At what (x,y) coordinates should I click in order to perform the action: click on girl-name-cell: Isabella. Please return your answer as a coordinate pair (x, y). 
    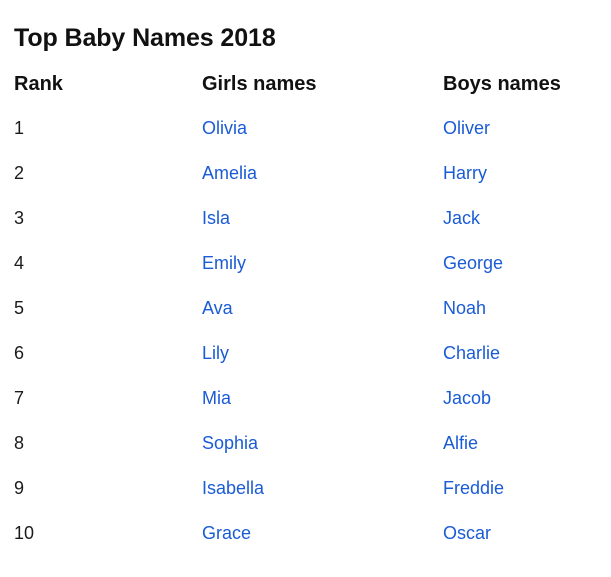
    Looking at the image, I should click on (308, 488).